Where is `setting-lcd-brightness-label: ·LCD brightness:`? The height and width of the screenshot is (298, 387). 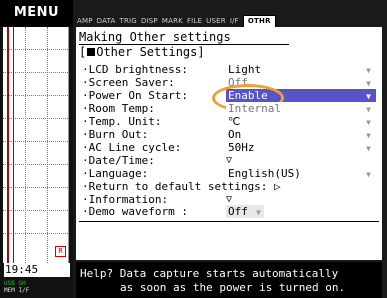 setting-lcd-brightness-label: ·LCD brightness: is located at coordinates (135, 69).